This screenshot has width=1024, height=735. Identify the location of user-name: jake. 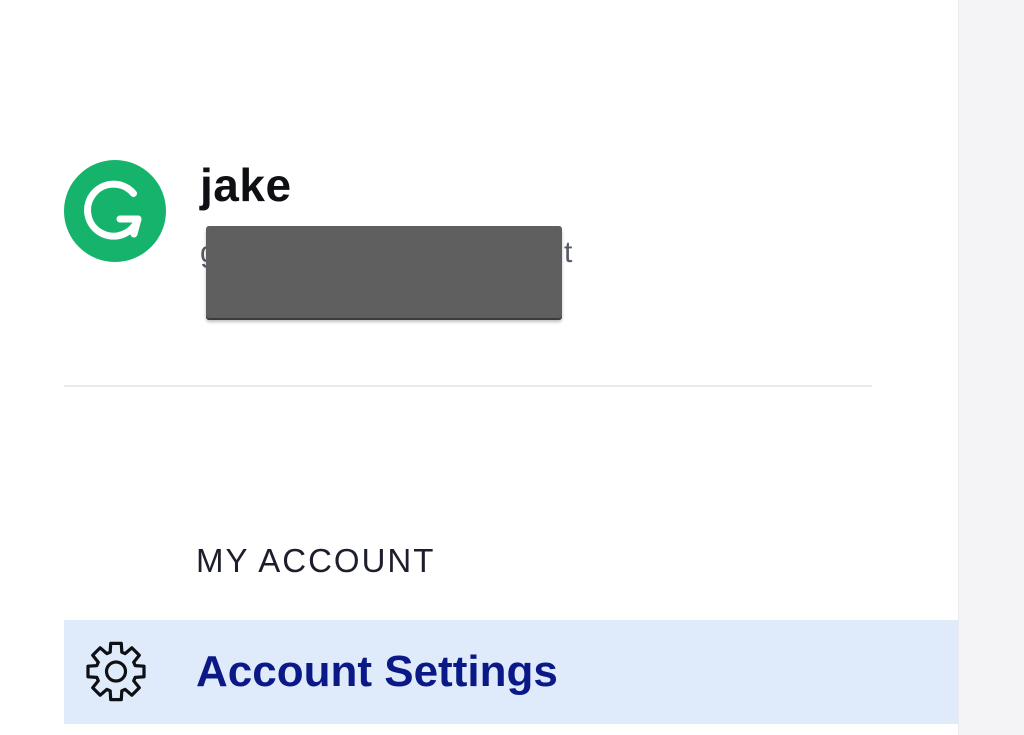
(246, 185).